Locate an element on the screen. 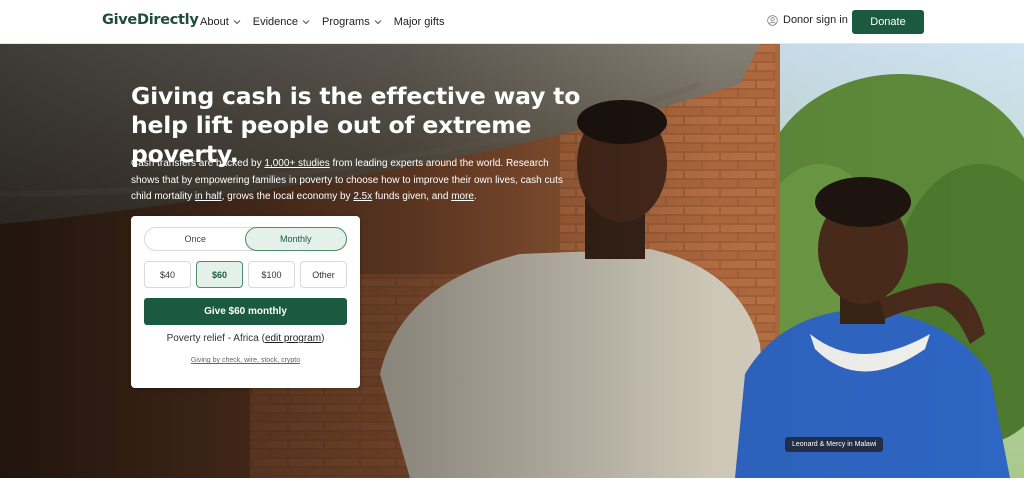 The height and width of the screenshot is (491, 1024). frequency-monthly: Monthly is located at coordinates (295, 239).